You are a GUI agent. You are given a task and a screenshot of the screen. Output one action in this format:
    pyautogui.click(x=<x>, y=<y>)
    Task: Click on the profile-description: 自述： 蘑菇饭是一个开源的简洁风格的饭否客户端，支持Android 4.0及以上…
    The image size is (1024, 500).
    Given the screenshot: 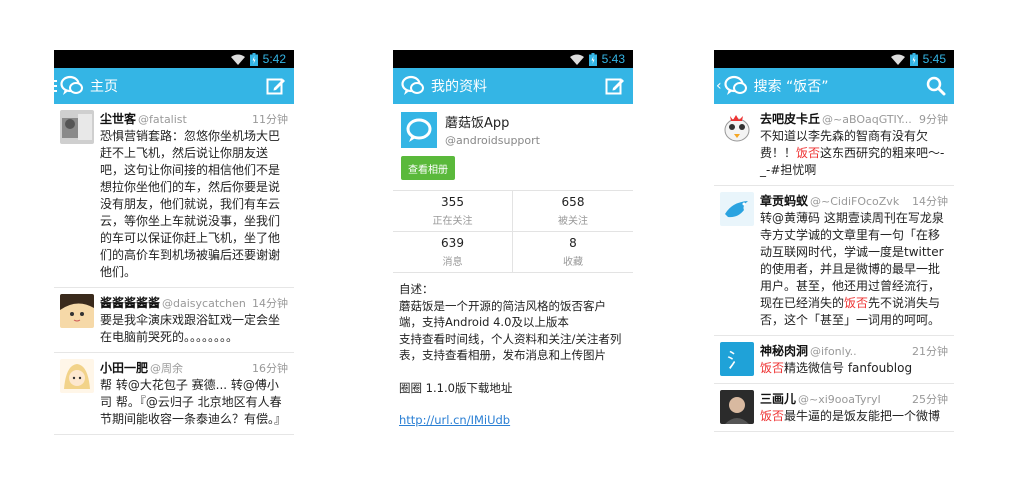 What is the action you would take?
    pyautogui.click(x=513, y=355)
    